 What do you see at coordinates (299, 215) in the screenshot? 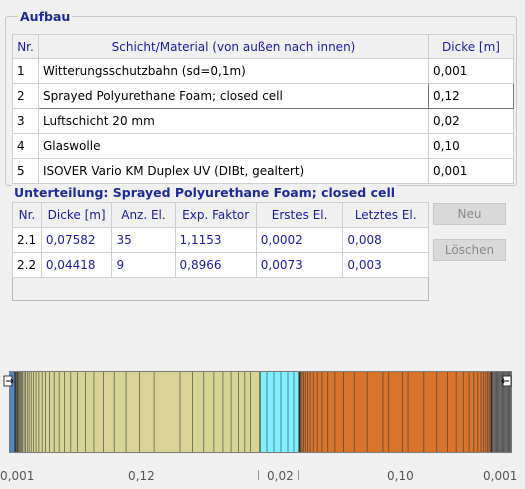
I see `col-erstes-header: Erstes El.` at bounding box center [299, 215].